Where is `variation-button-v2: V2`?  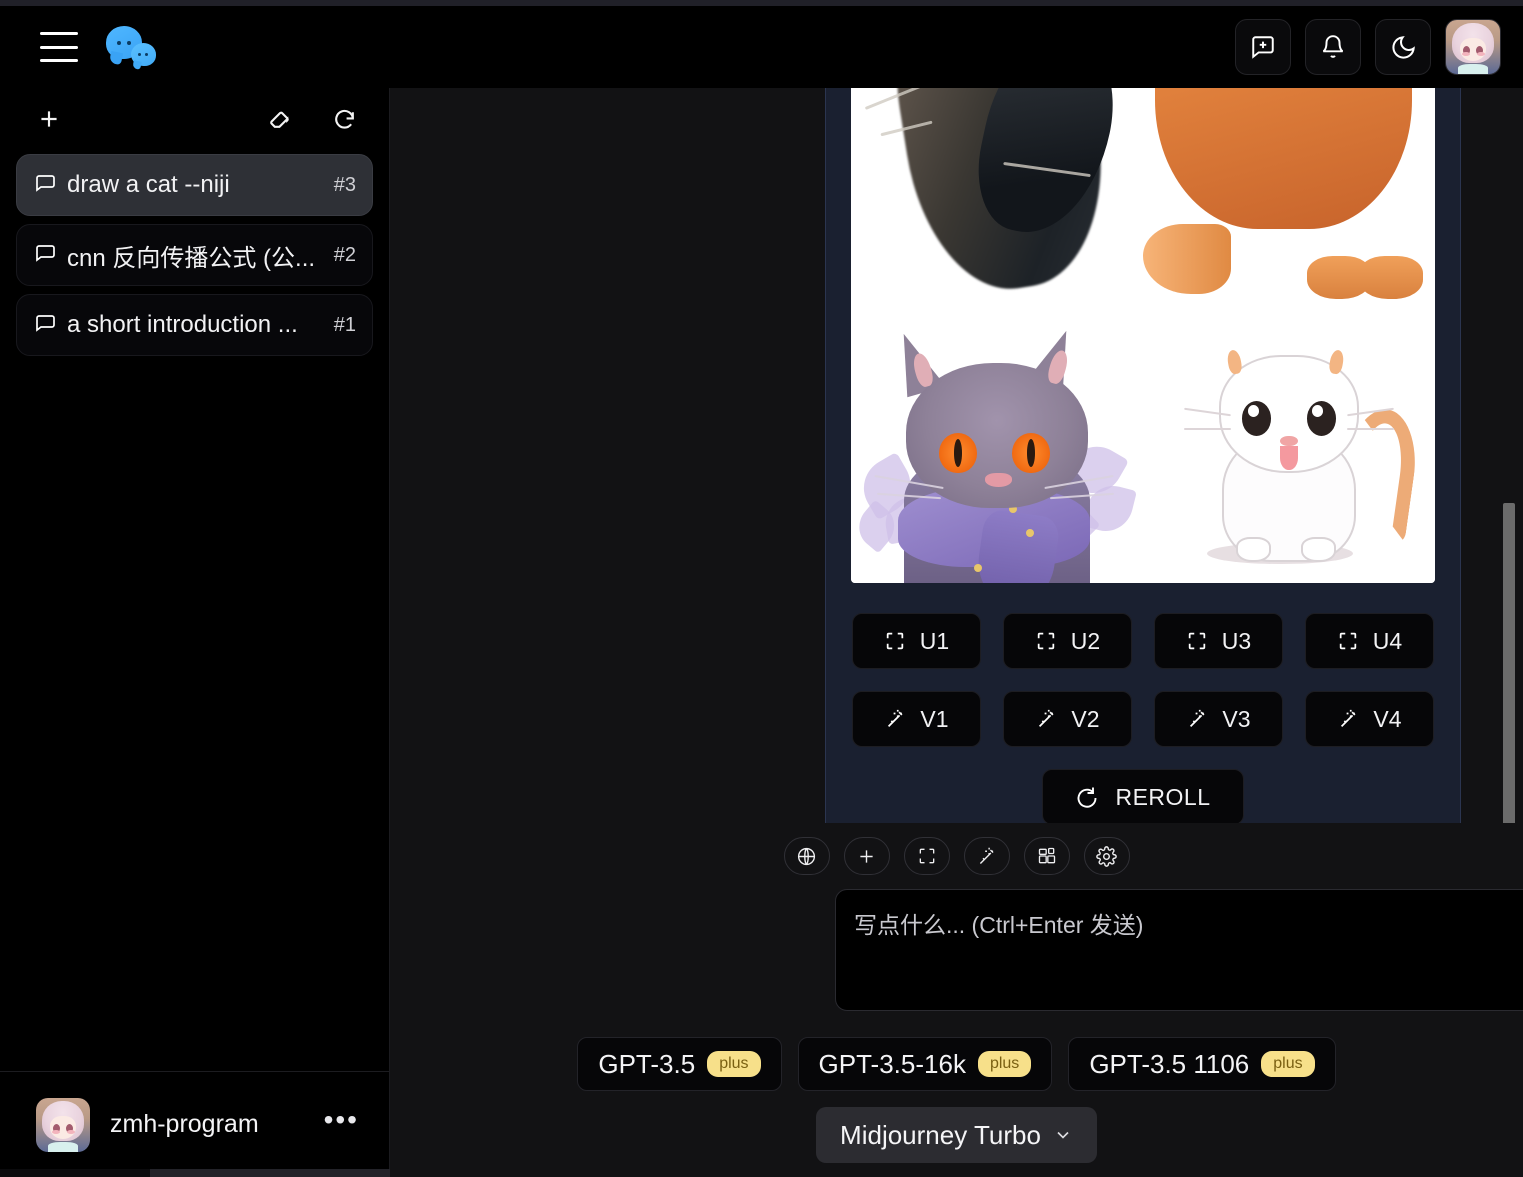 variation-button-v2: V2 is located at coordinates (1067, 719).